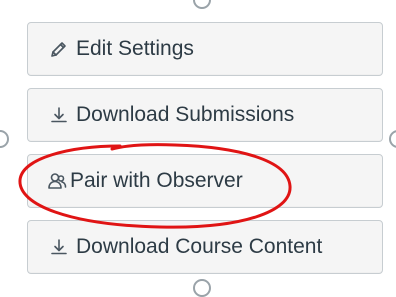 This screenshot has height=297, width=396. What do you see at coordinates (57, 181) in the screenshot?
I see `user-pair-icon` at bounding box center [57, 181].